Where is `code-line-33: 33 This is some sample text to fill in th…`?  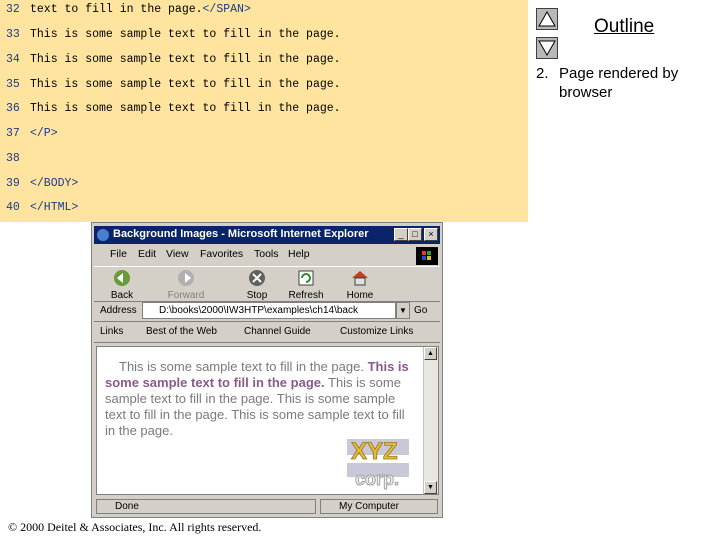
code-line-33: 33 This is some sample text to fill in th… is located at coordinates (173, 35).